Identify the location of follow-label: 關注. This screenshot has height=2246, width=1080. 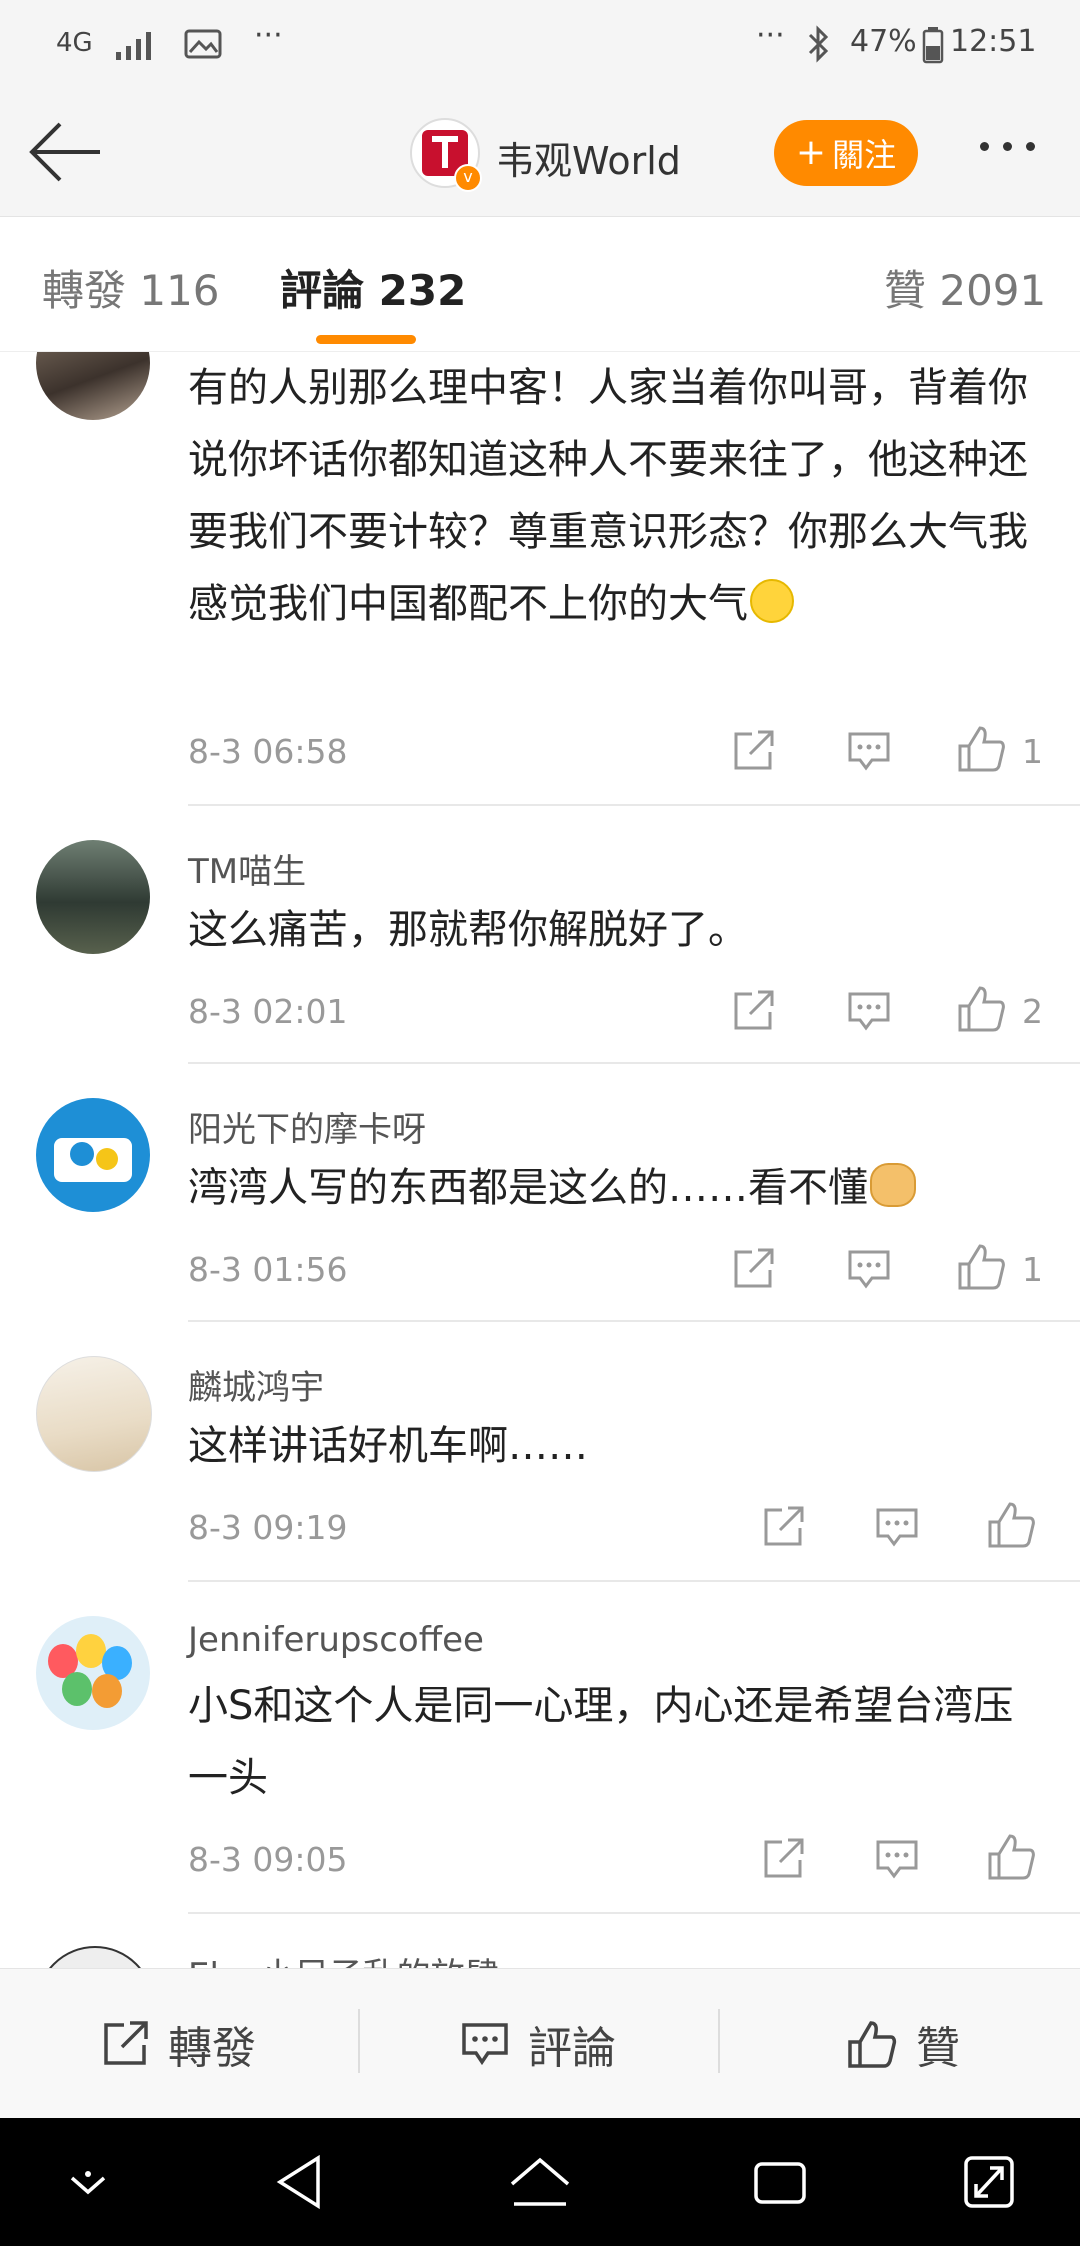
(864, 155).